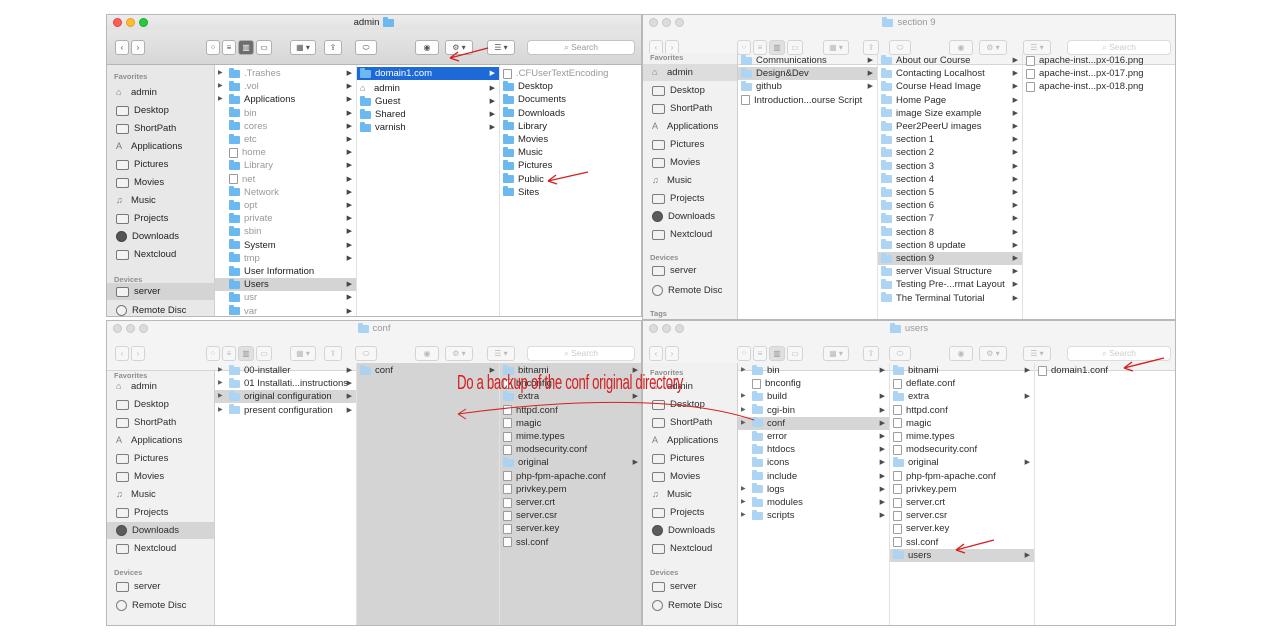 The image size is (1280, 640). I want to click on list-item: Library ▶, so click(285, 165).